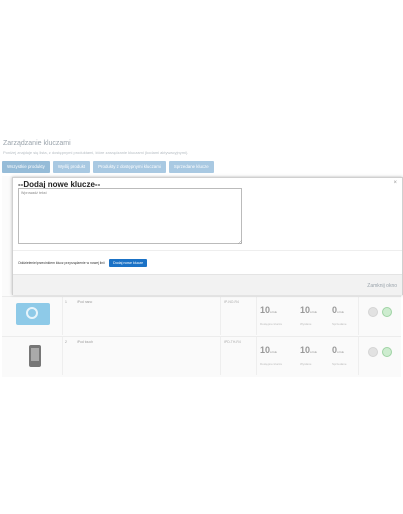 This screenshot has height=514, width=403. What do you see at coordinates (207, 250) in the screenshot?
I see `divider` at bounding box center [207, 250].